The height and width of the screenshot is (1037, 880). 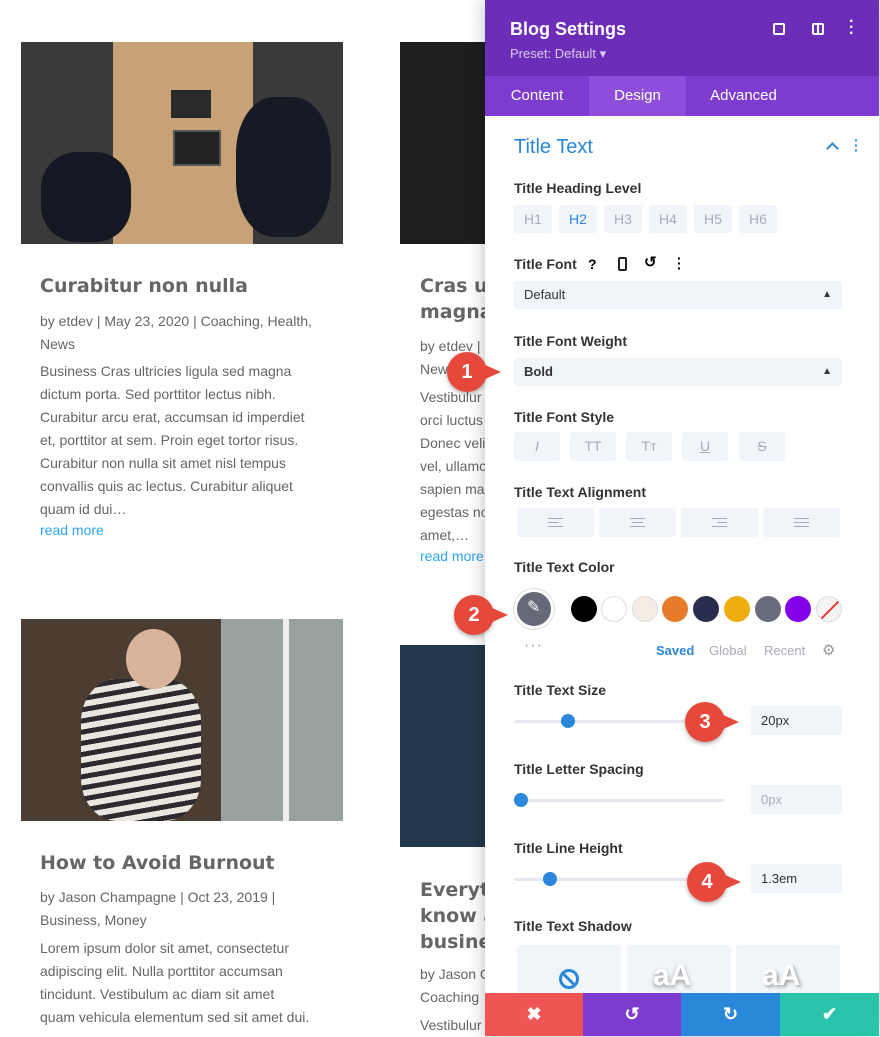 What do you see at coordinates (623, 219) in the screenshot?
I see `heading-h3-button: H3` at bounding box center [623, 219].